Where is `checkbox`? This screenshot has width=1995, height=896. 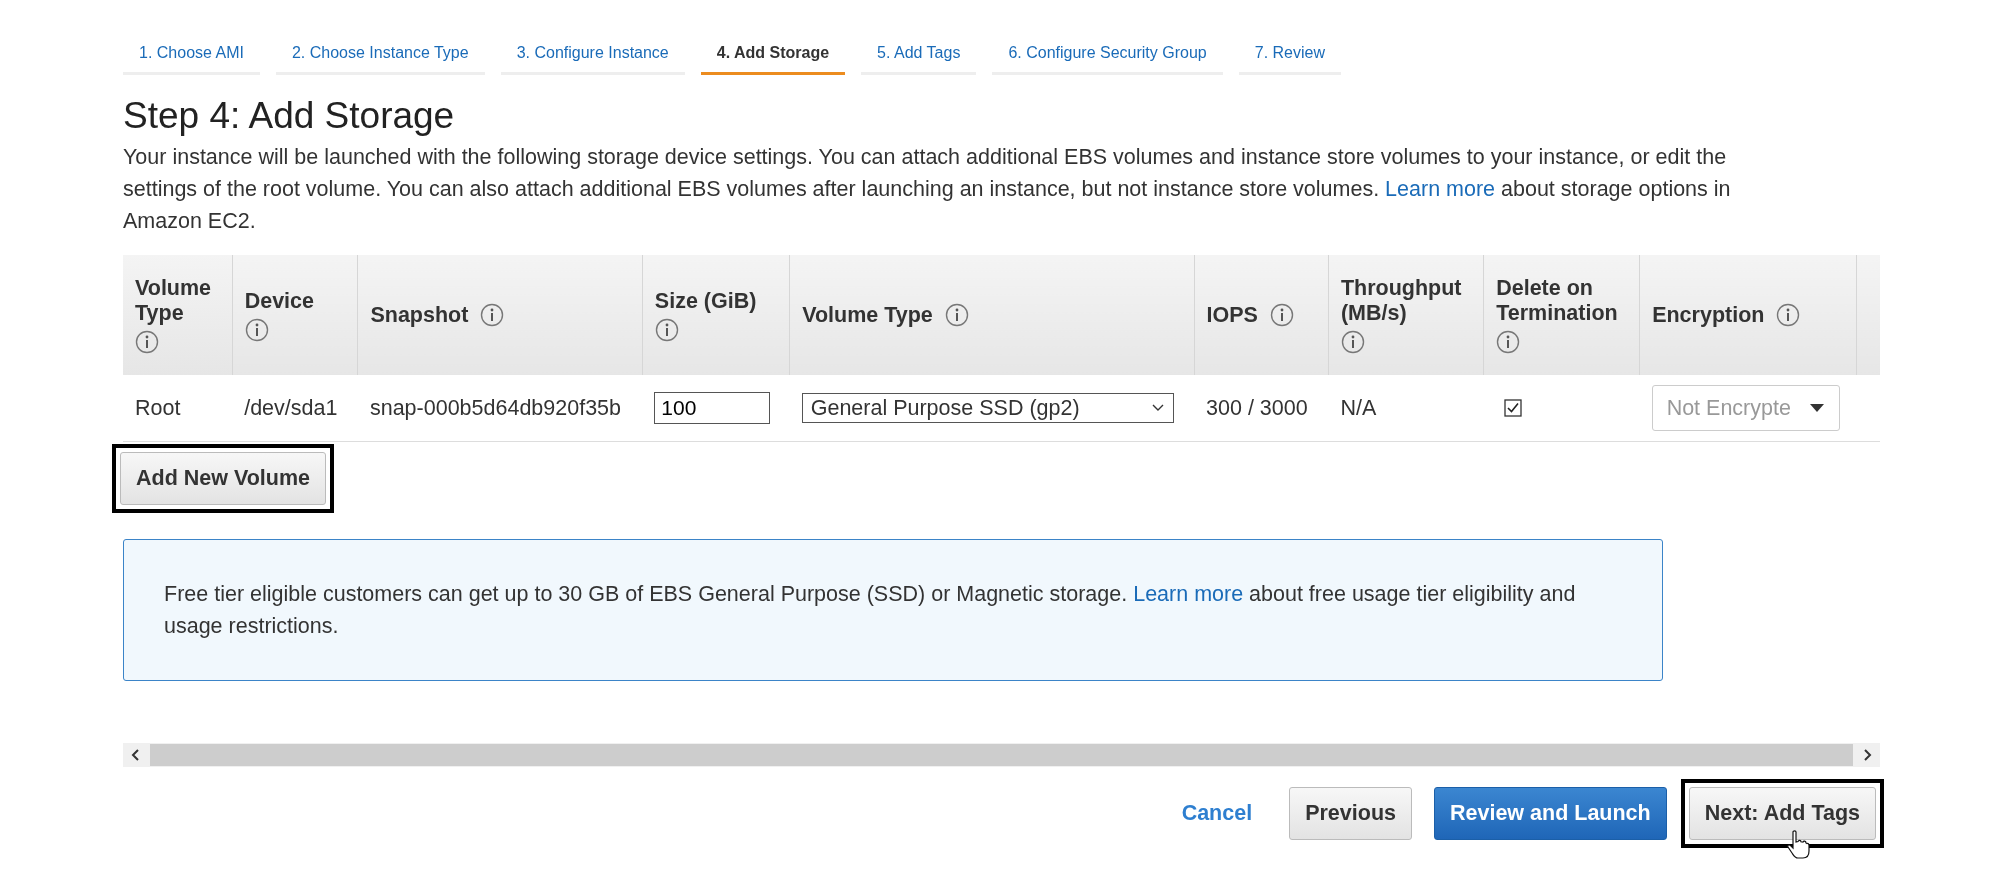 checkbox is located at coordinates (1512, 408).